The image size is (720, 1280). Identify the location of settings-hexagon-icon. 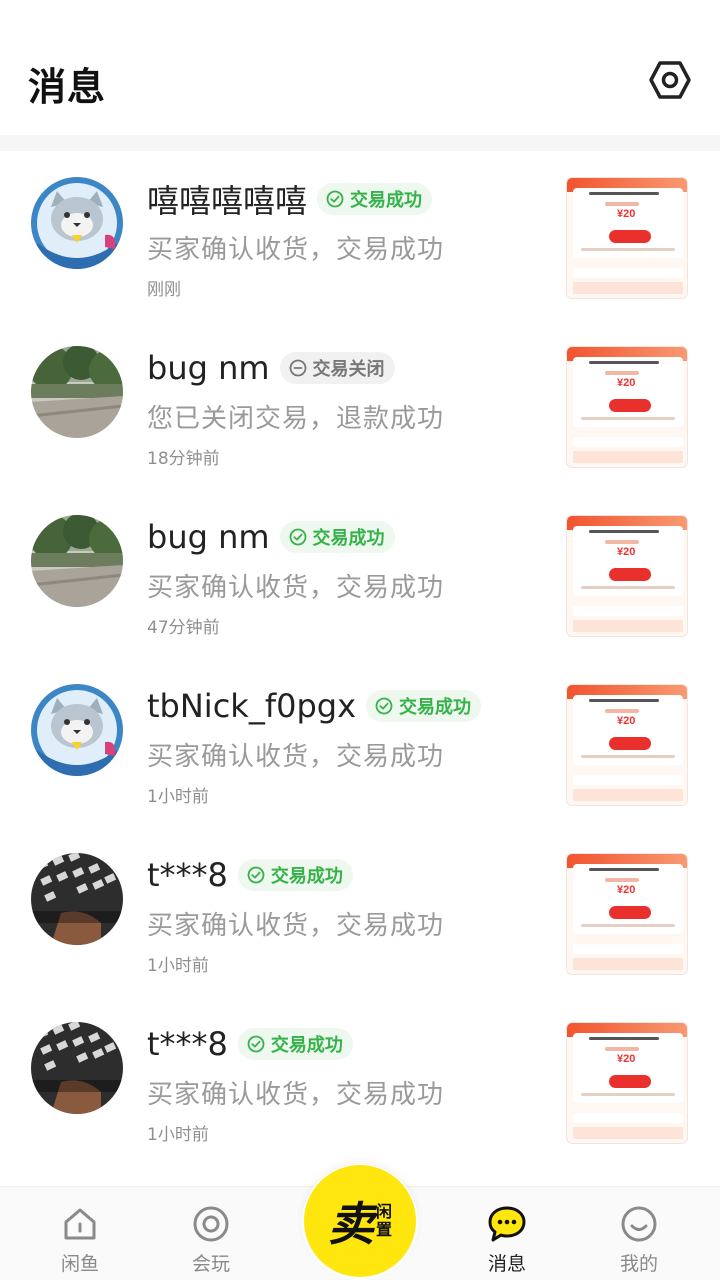
(670, 82).